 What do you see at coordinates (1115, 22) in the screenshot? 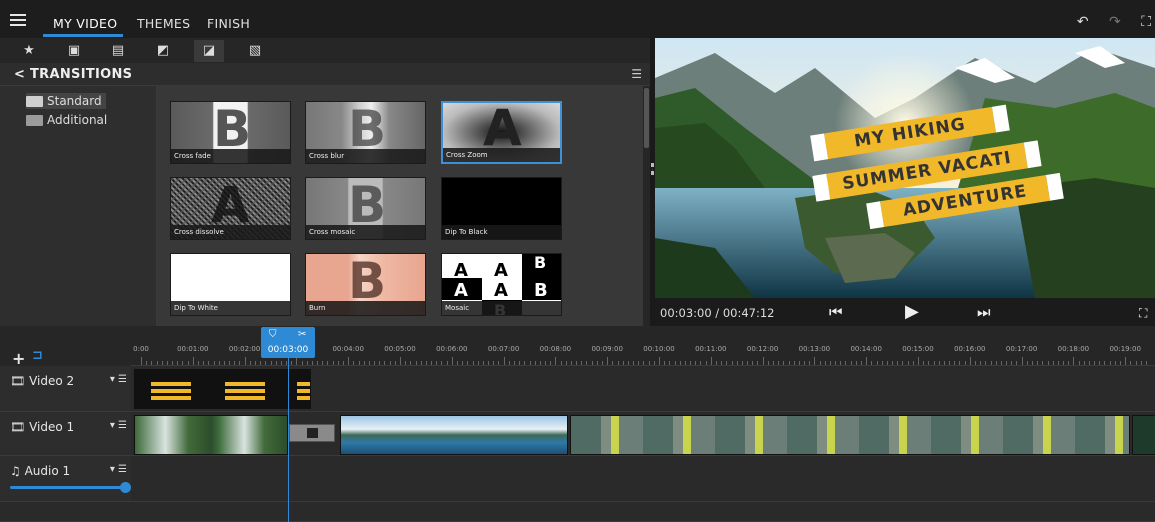
I see `redo-icon: ↷` at bounding box center [1115, 22].